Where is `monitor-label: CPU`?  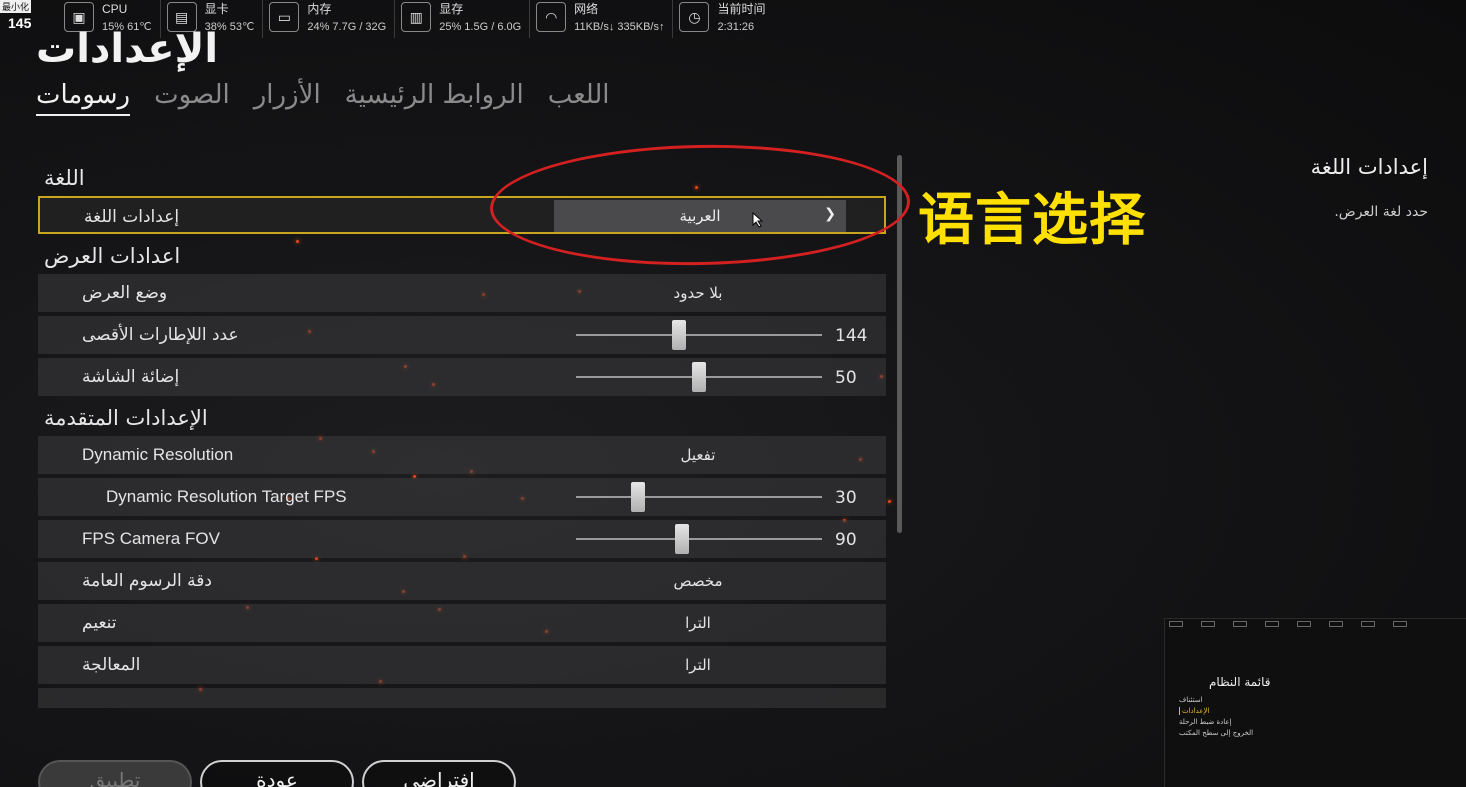
monitor-label: CPU is located at coordinates (115, 9).